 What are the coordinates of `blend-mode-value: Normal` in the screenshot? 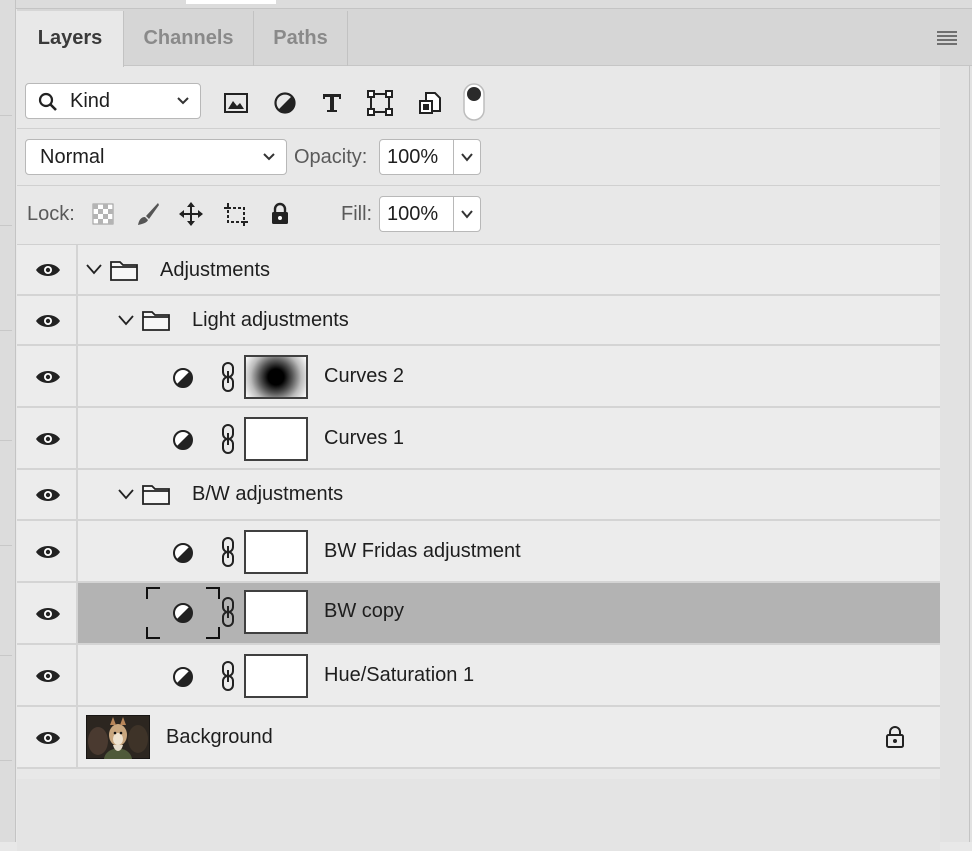 It's located at (72, 157).